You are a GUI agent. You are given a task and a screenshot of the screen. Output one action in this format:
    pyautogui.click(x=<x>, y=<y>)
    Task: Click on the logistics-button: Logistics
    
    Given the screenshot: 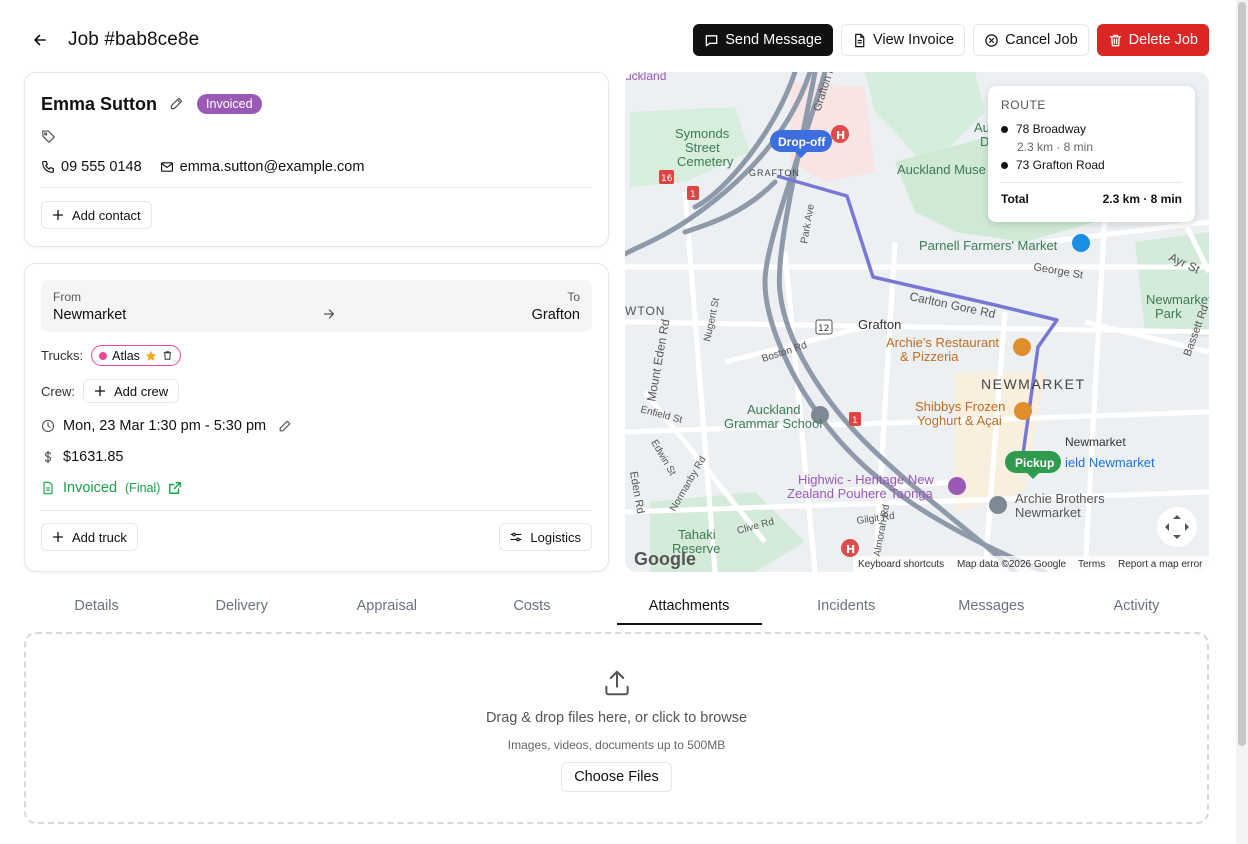 What is the action you would take?
    pyautogui.click(x=545, y=537)
    